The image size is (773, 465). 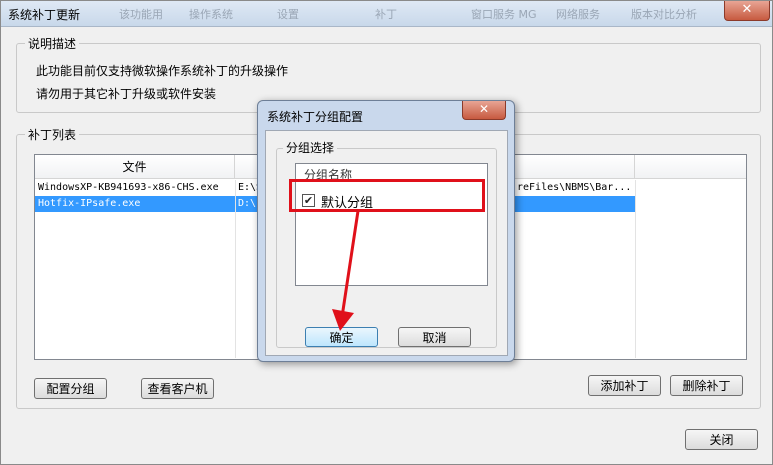 What do you see at coordinates (44, 15) in the screenshot?
I see `window-title: 系统补丁更新` at bounding box center [44, 15].